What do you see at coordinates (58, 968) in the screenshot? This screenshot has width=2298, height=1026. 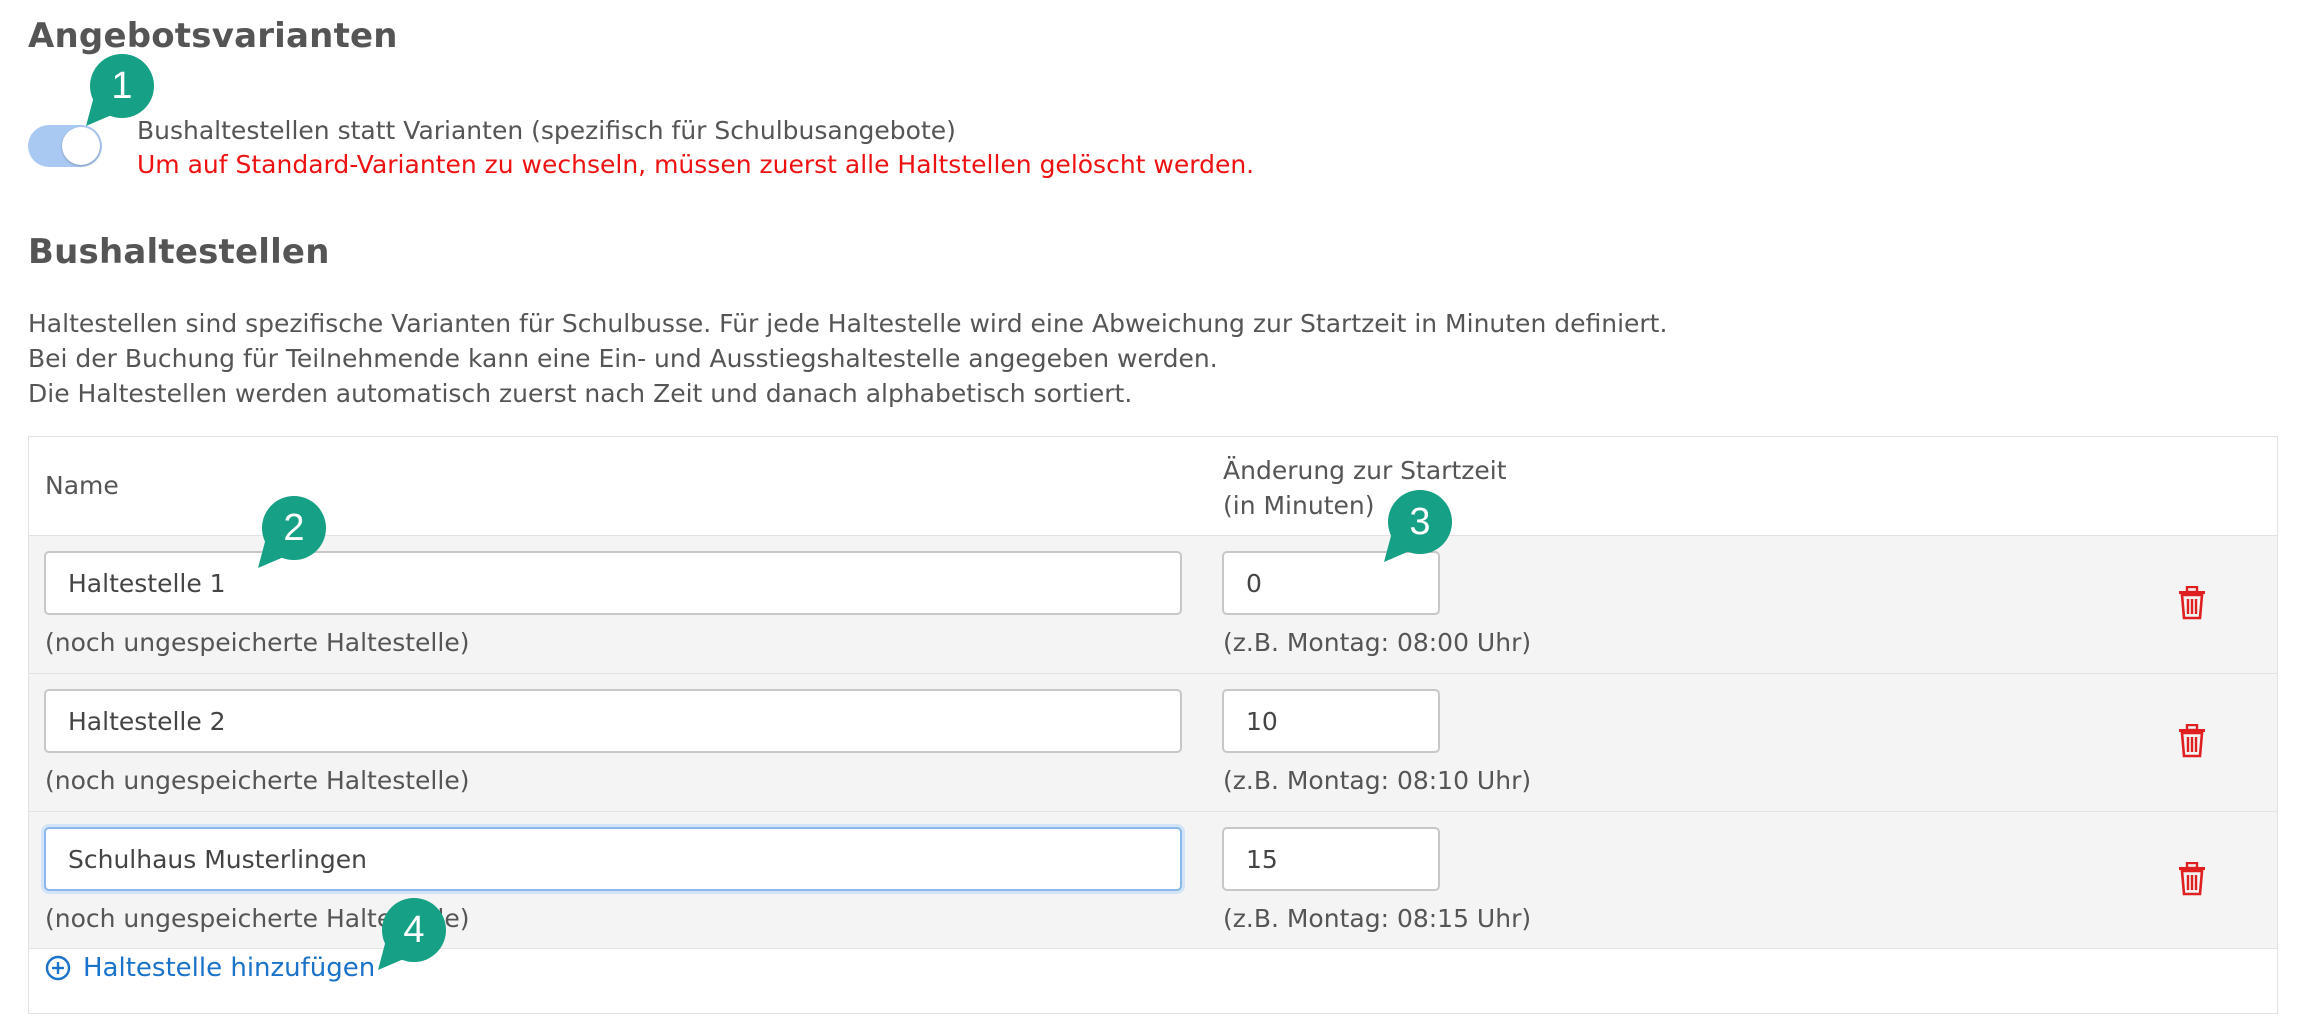 I see `plus-circle-icon` at bounding box center [58, 968].